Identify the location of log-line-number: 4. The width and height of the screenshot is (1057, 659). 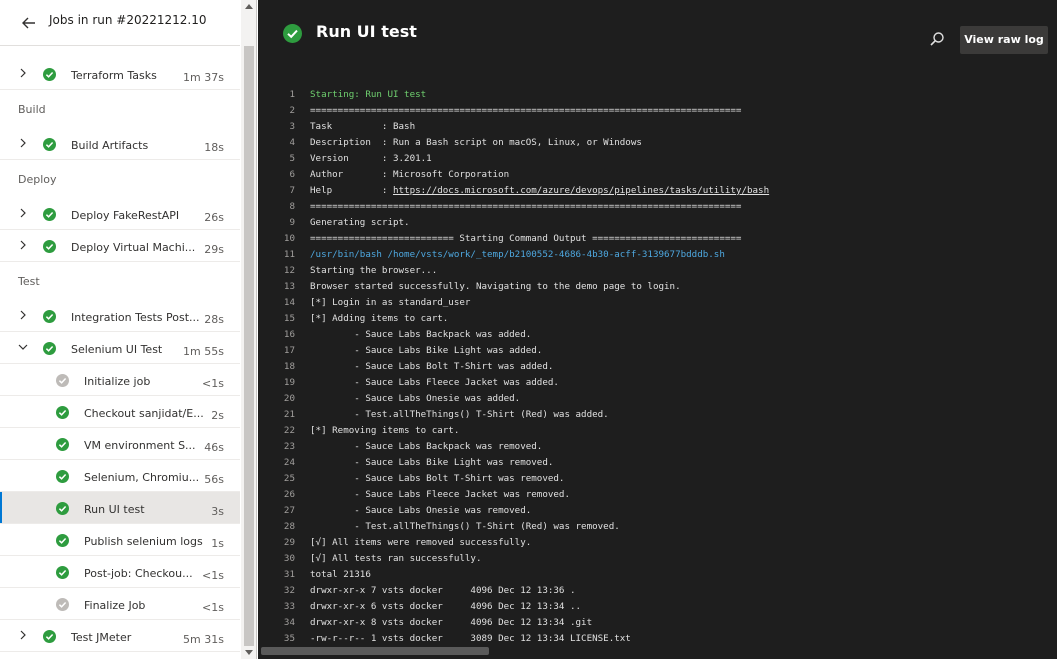
(292, 142).